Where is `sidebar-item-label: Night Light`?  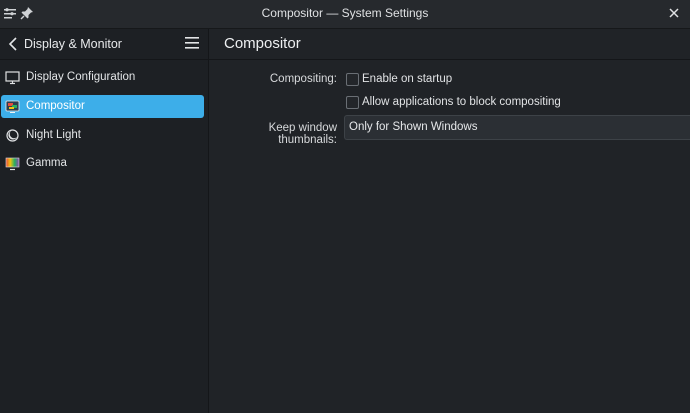
sidebar-item-label: Night Light is located at coordinates (53, 135).